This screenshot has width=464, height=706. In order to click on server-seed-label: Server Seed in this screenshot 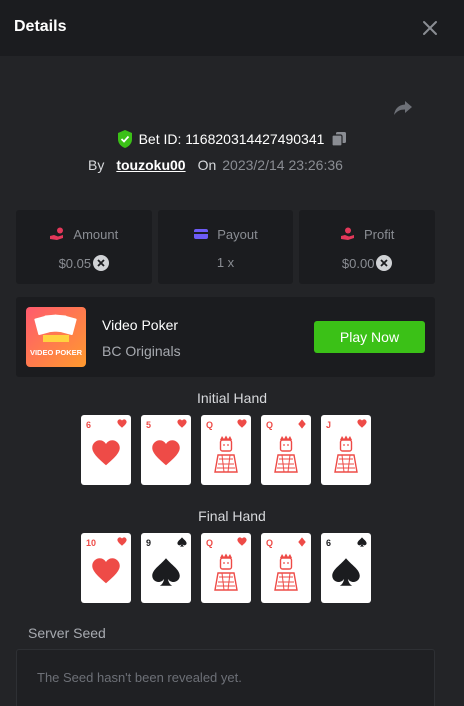, I will do `click(67, 633)`.